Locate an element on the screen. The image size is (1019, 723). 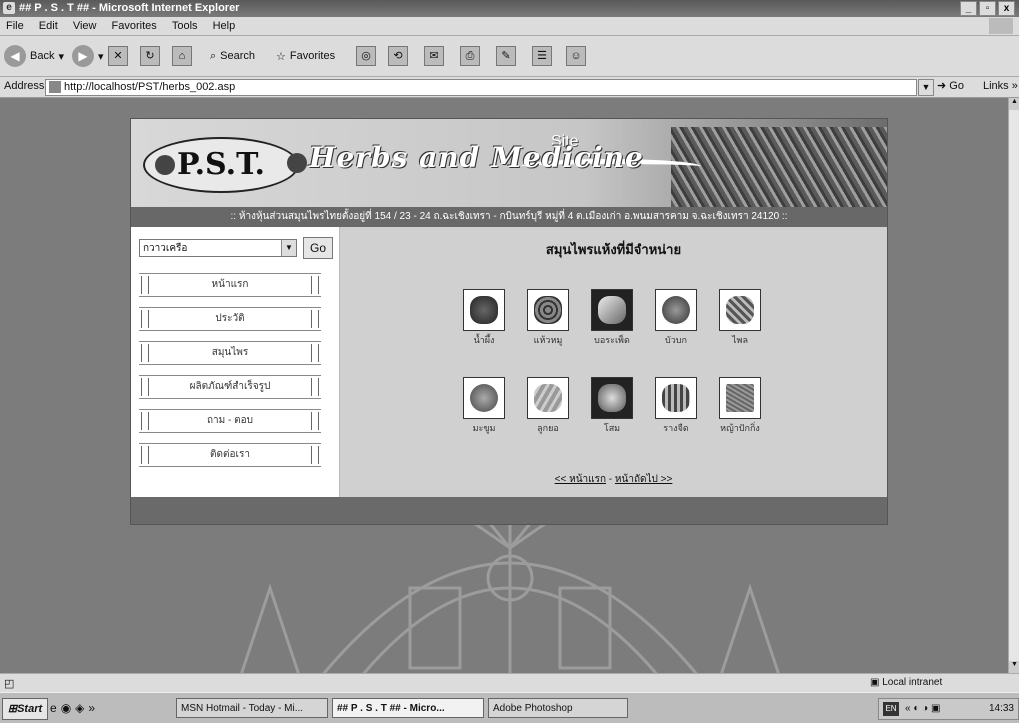
herb-item: หญ้าปักกิ่ง is located at coordinates (740, 406).